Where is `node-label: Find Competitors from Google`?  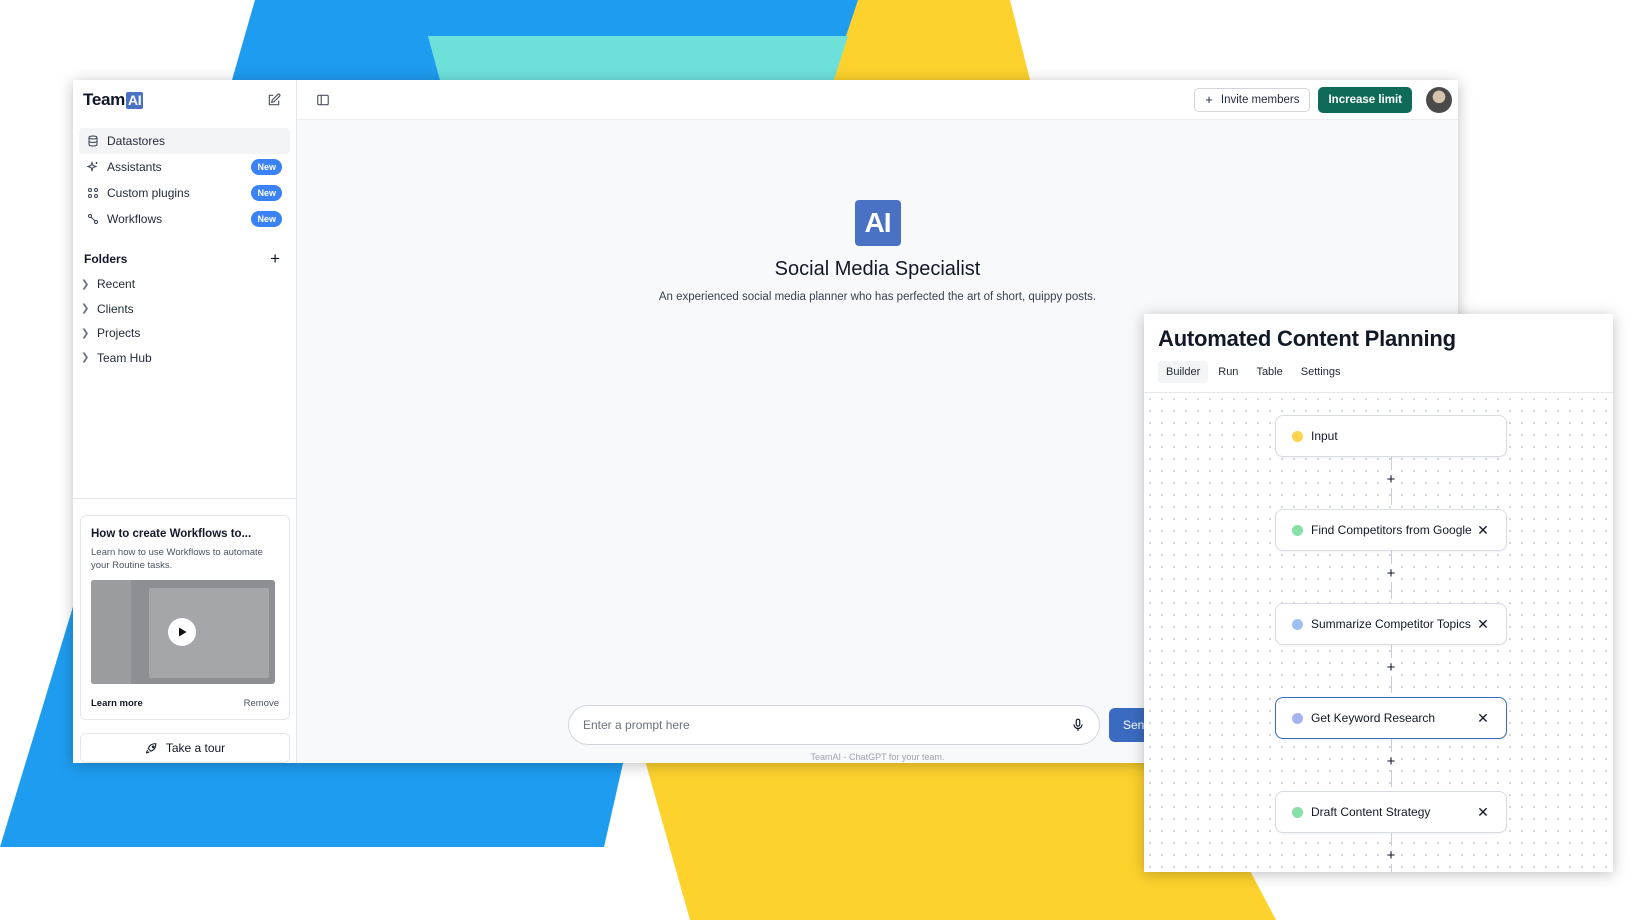
node-label: Find Competitors from Google is located at coordinates (1391, 530).